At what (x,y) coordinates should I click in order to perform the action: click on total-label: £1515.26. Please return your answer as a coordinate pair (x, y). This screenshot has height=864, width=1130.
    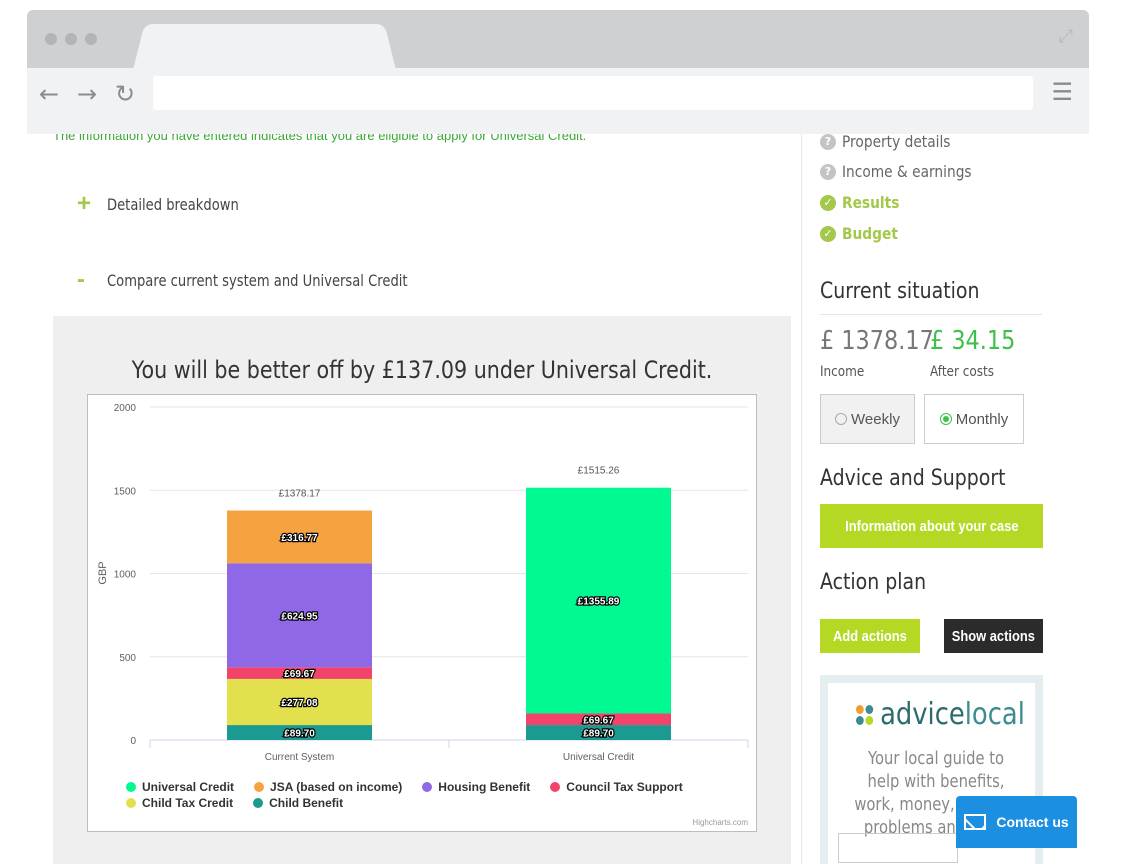
    Looking at the image, I should click on (599, 471).